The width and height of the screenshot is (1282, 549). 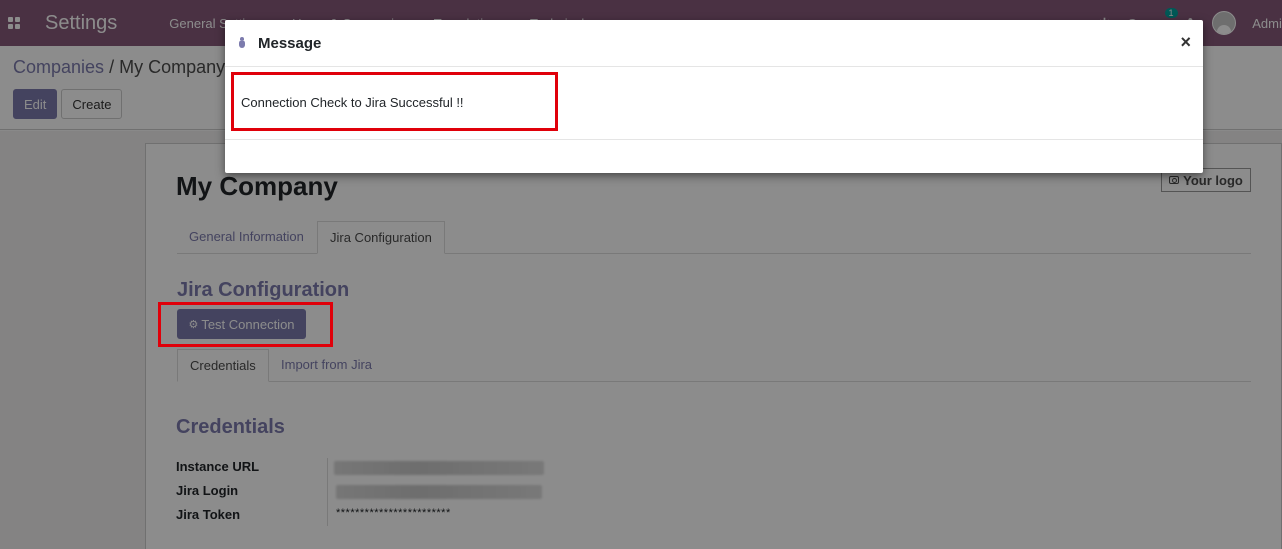 What do you see at coordinates (242, 43) in the screenshot?
I see `bug-icon` at bounding box center [242, 43].